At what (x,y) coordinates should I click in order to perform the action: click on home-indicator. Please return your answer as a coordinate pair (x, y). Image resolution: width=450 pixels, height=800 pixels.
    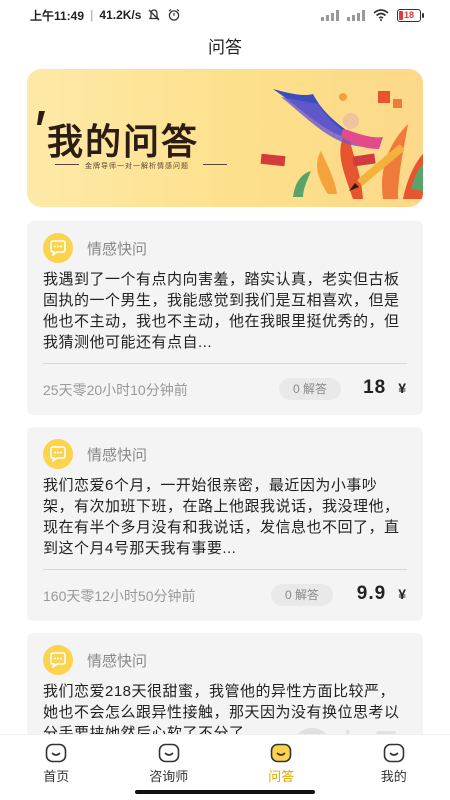
    Looking at the image, I should click on (225, 792).